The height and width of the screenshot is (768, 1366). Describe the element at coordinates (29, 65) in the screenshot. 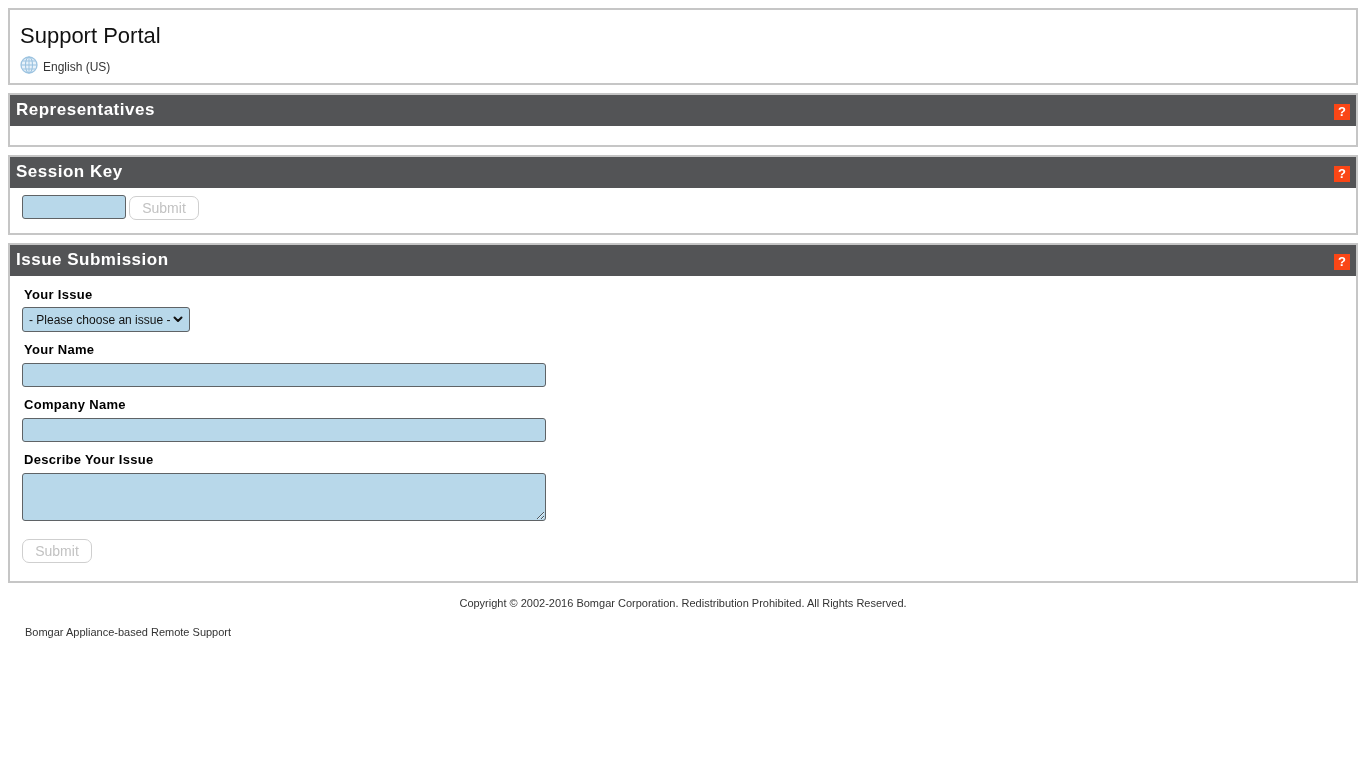

I see `globe-icon` at that location.